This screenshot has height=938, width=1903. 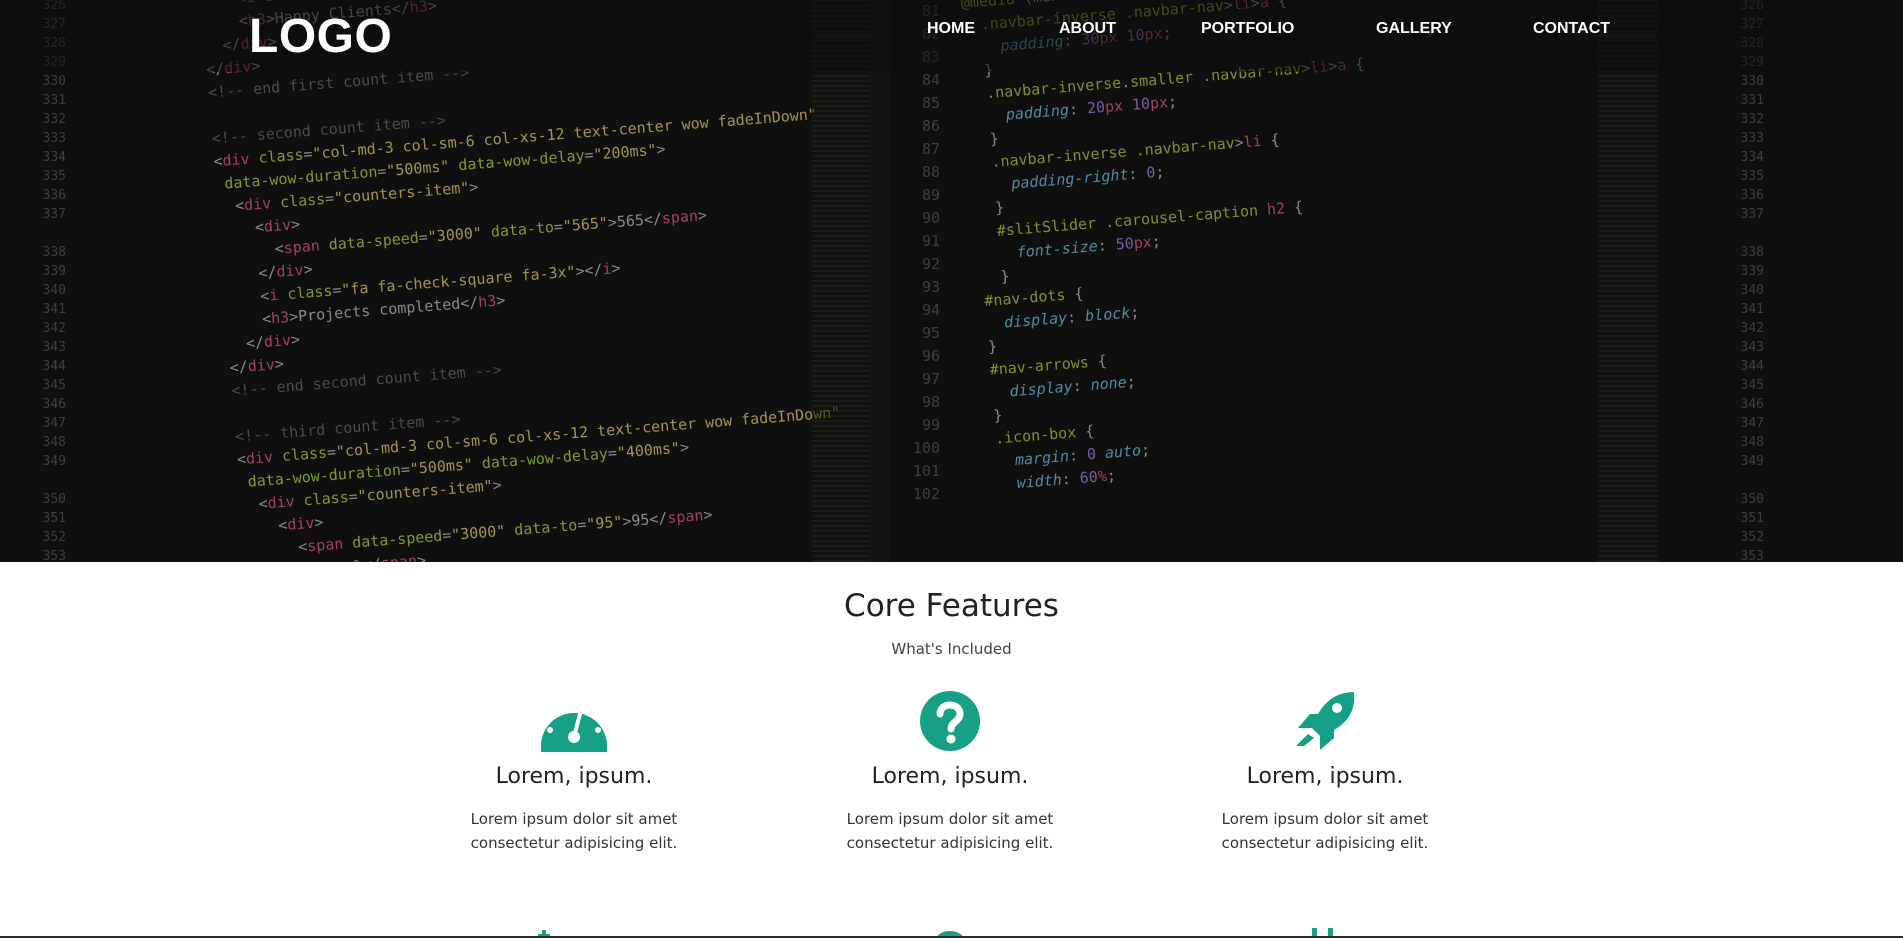 I want to click on rocket-icon, so click(x=1325, y=721).